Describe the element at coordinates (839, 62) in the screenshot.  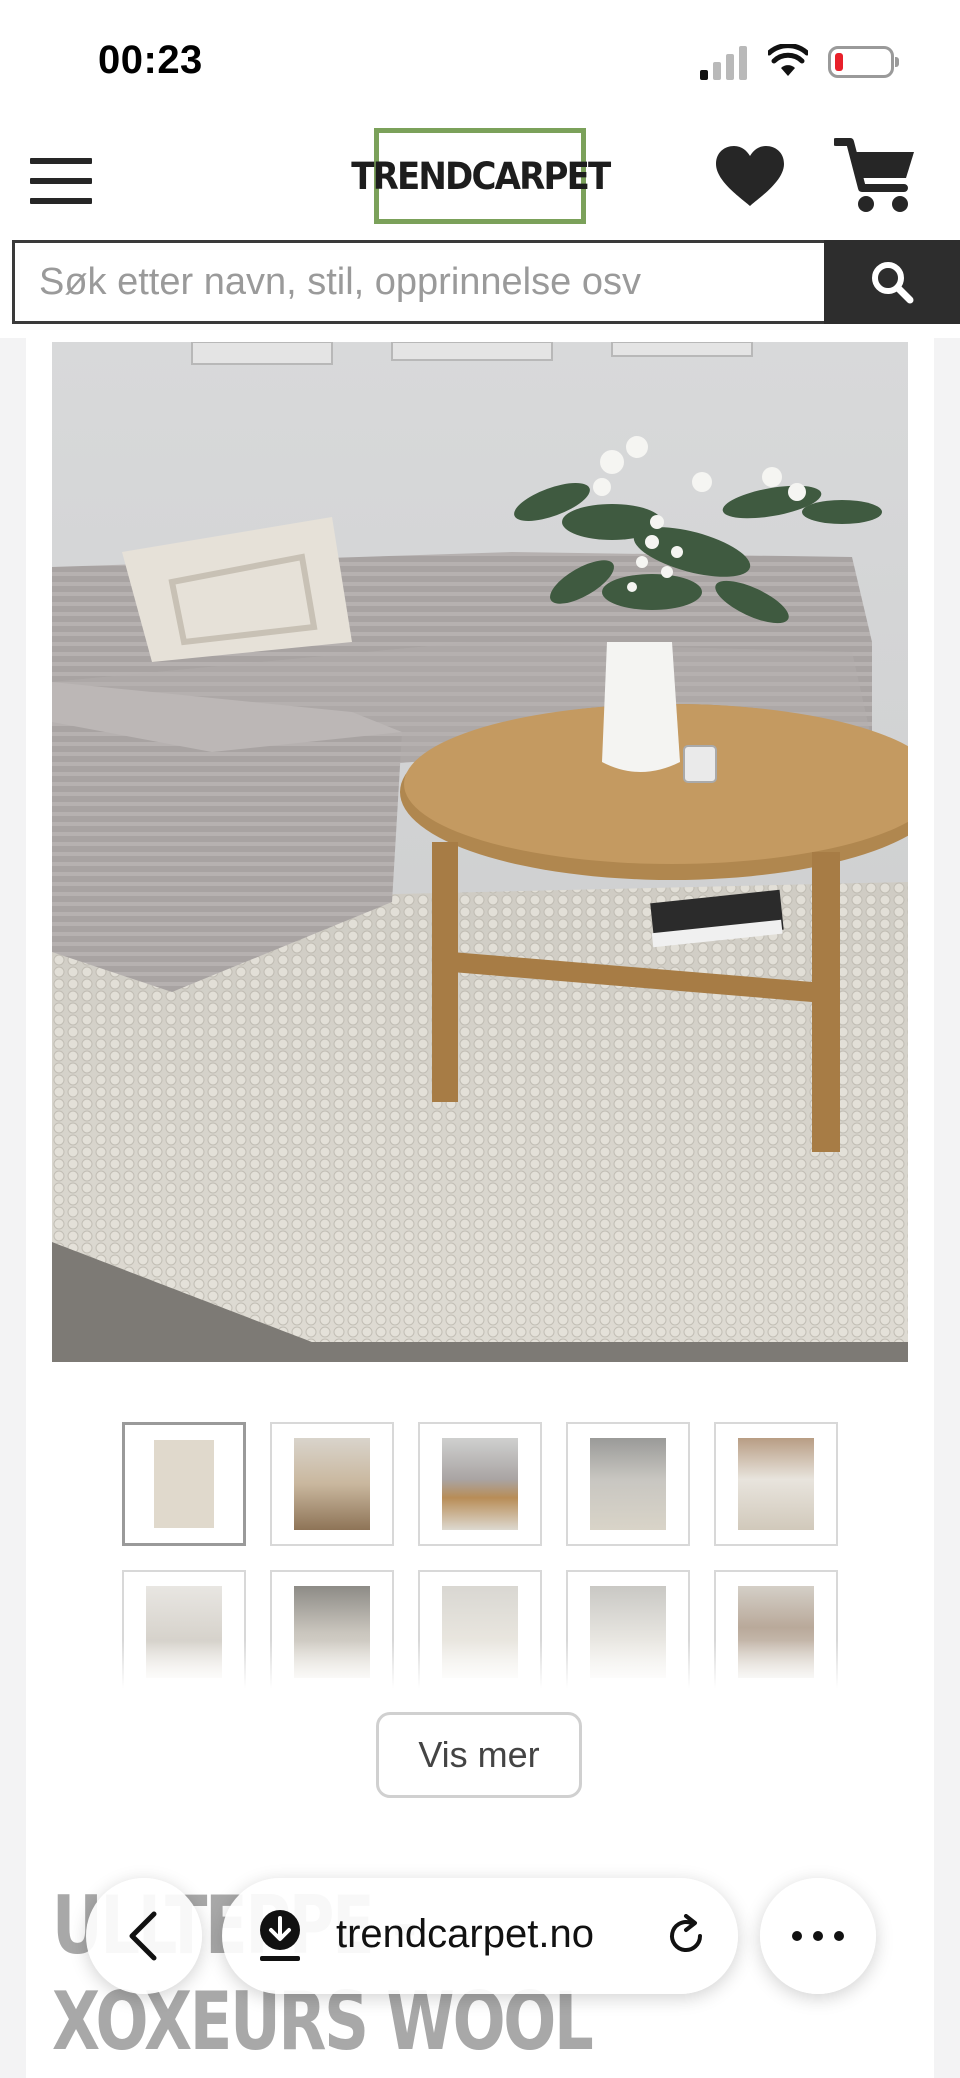
I see `battery-level` at that location.